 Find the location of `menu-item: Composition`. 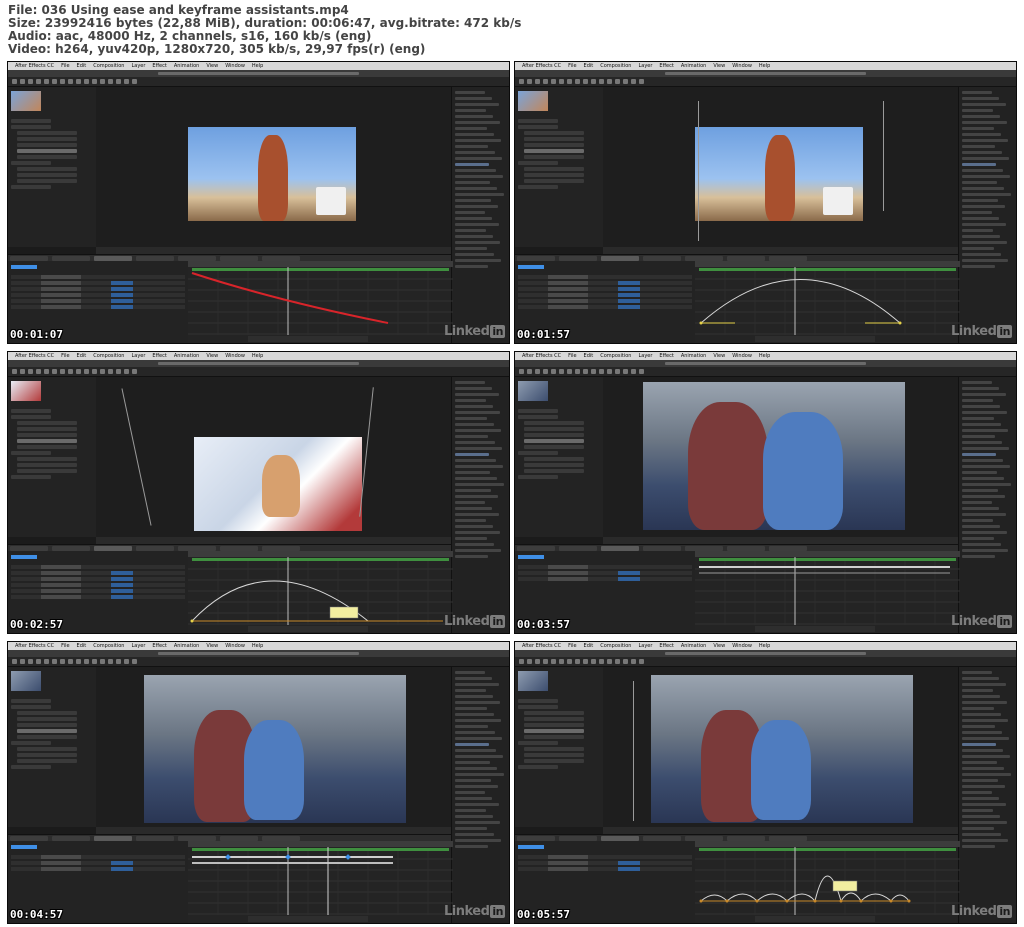

menu-item: Composition is located at coordinates (108, 646).